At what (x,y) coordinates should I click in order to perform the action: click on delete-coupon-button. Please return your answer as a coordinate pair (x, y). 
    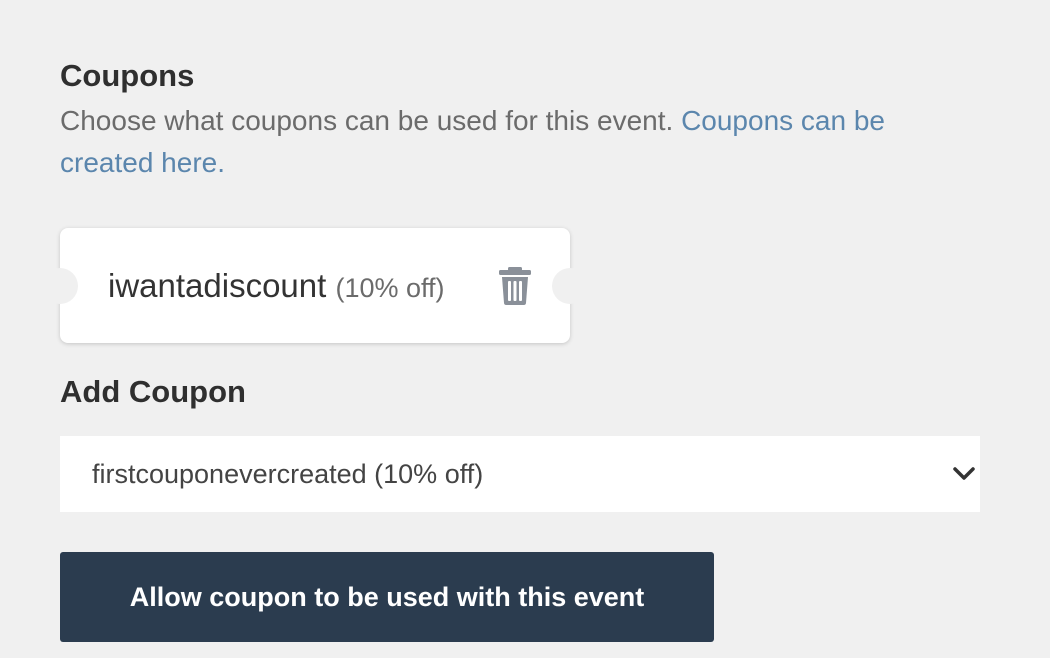
    Looking at the image, I should click on (515, 286).